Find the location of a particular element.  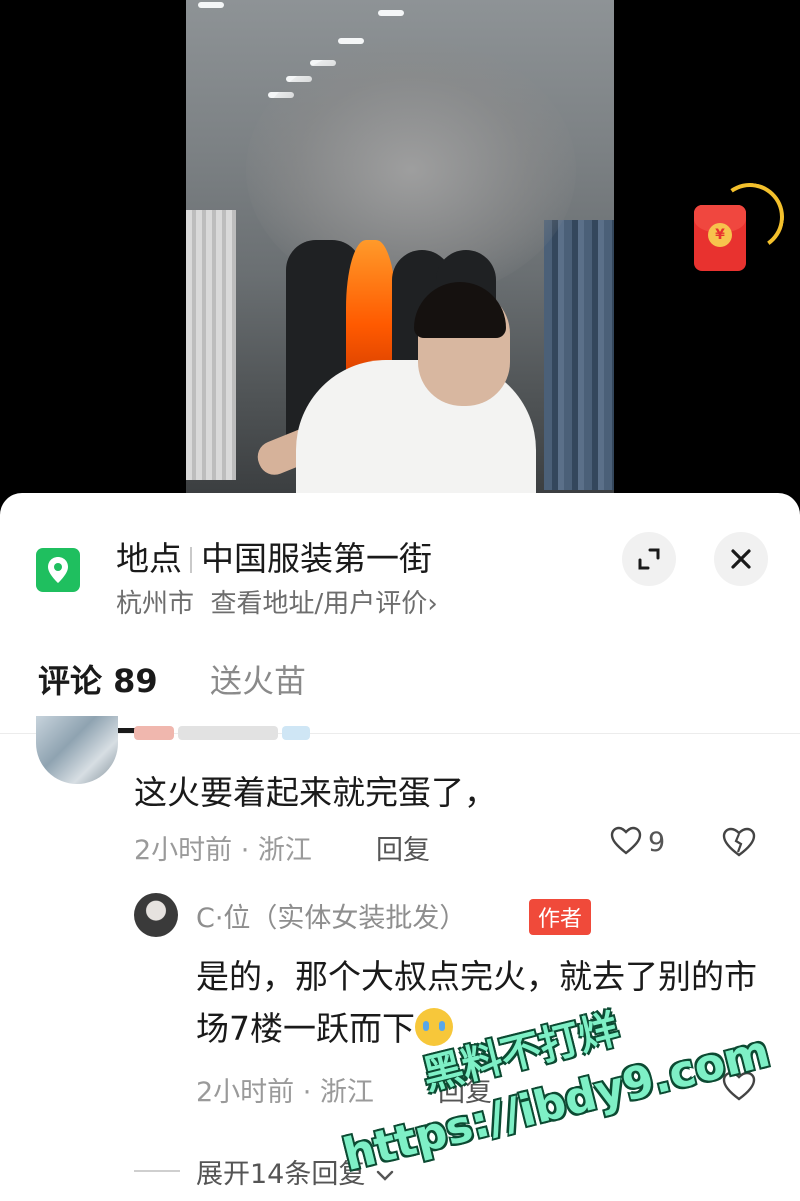

like-button is located at coordinates (739, 1088).